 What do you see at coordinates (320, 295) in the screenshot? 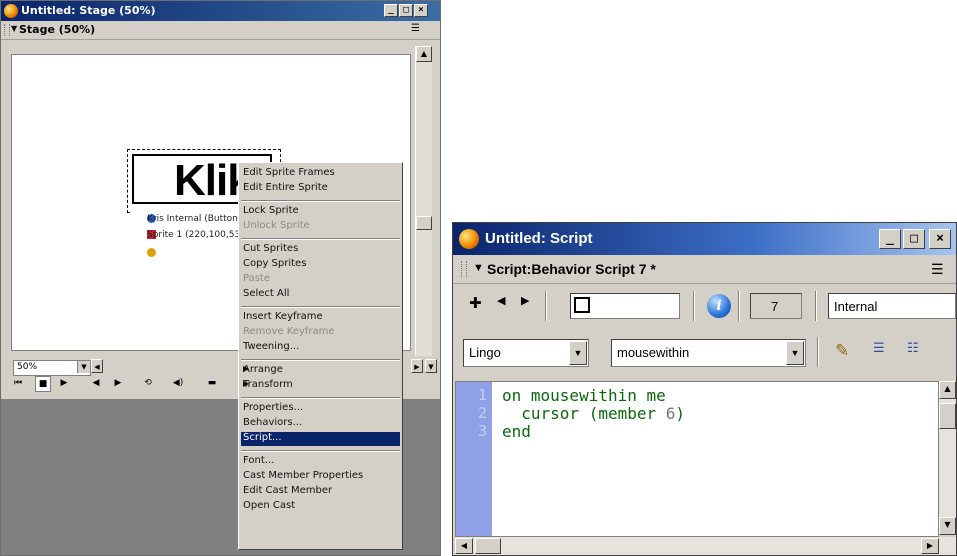
I see `menu-item-select-all: Select All` at bounding box center [320, 295].